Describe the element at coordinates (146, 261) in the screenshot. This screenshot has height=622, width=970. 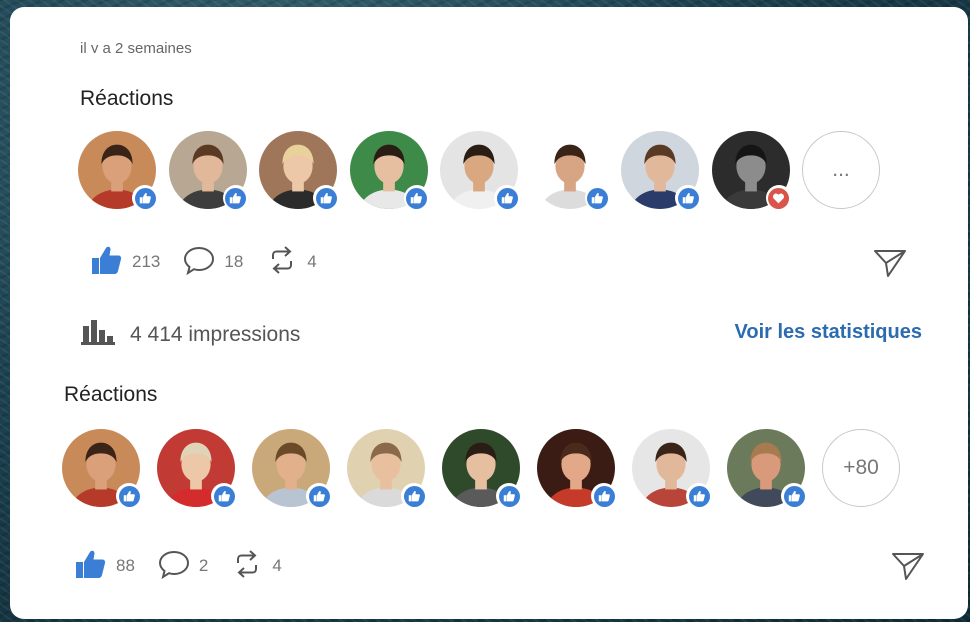
I see `like-count: 213` at that location.